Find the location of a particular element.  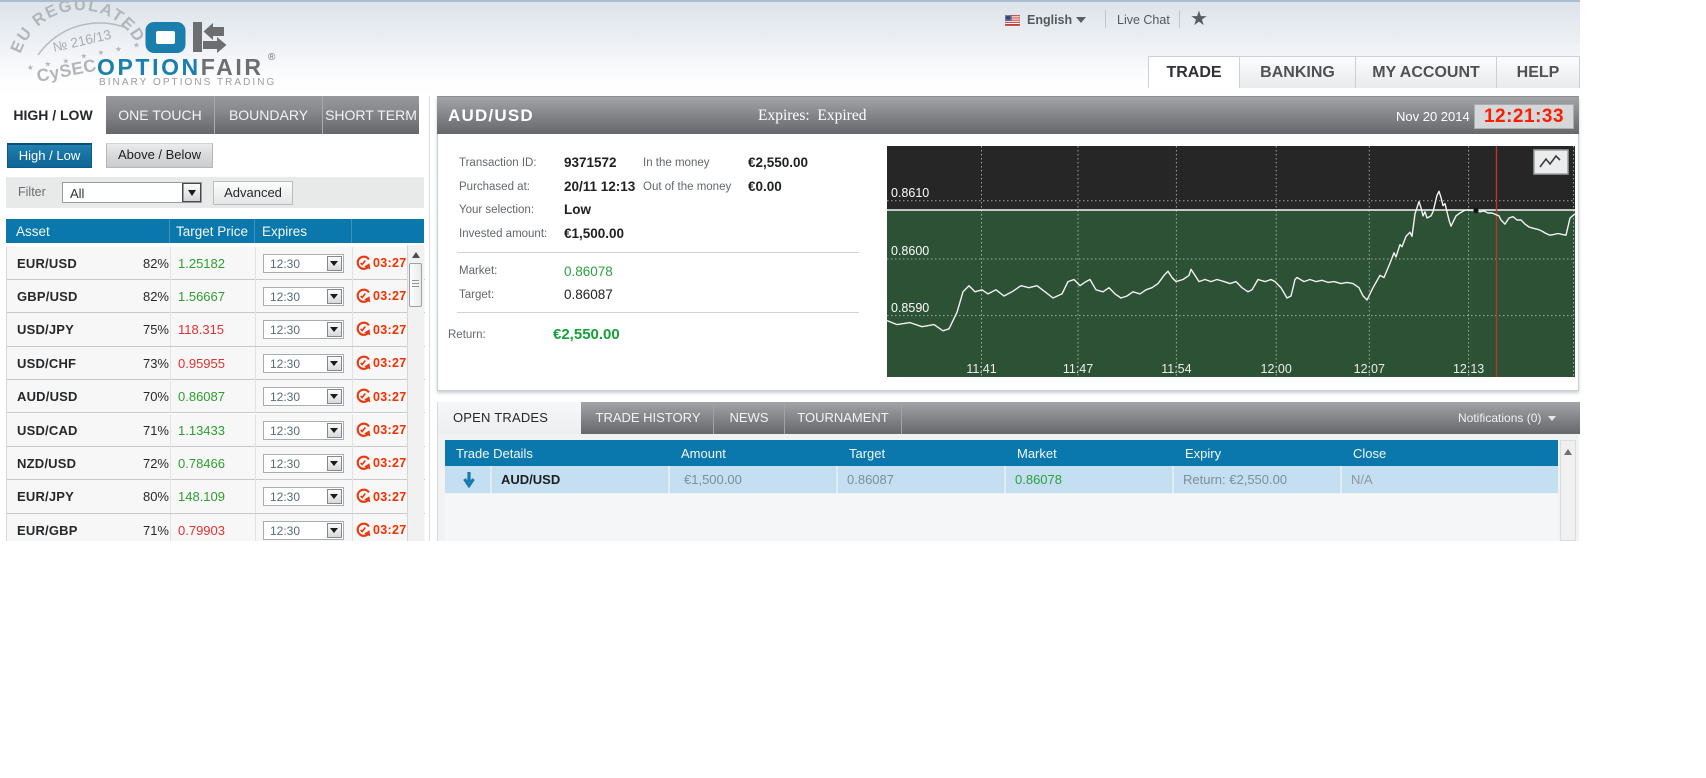

svg-text: BINARY OPTIONS TRADING is located at coordinates (187, 82).